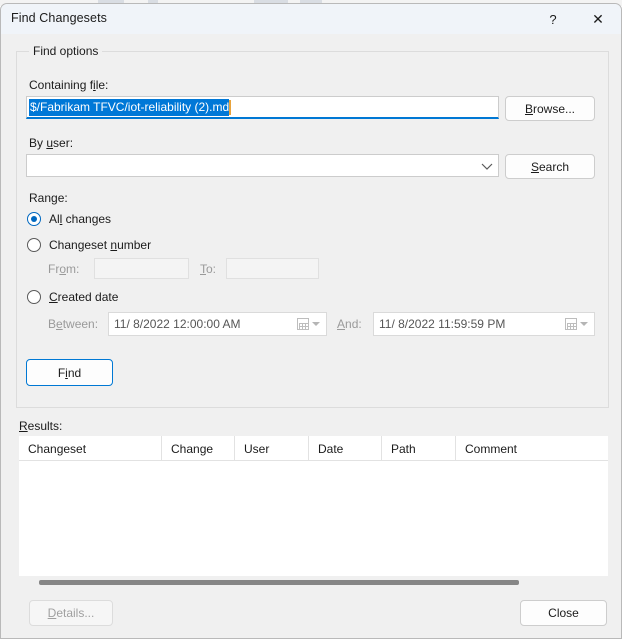 This screenshot has width=622, height=639. Describe the element at coordinates (90, 448) in the screenshot. I see `column-header-changeset: Changeset` at that location.